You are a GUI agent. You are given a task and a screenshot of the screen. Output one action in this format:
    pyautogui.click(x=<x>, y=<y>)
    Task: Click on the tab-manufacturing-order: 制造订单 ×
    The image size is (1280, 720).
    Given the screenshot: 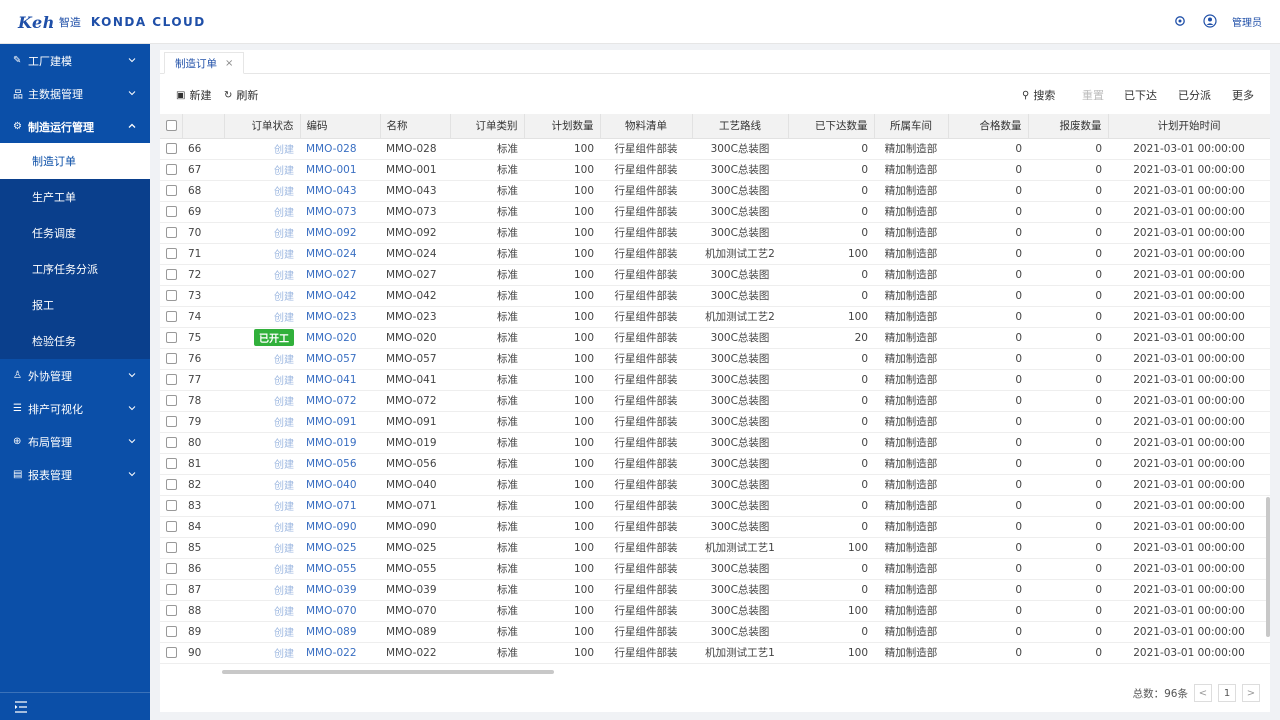 What is the action you would take?
    pyautogui.click(x=204, y=63)
    